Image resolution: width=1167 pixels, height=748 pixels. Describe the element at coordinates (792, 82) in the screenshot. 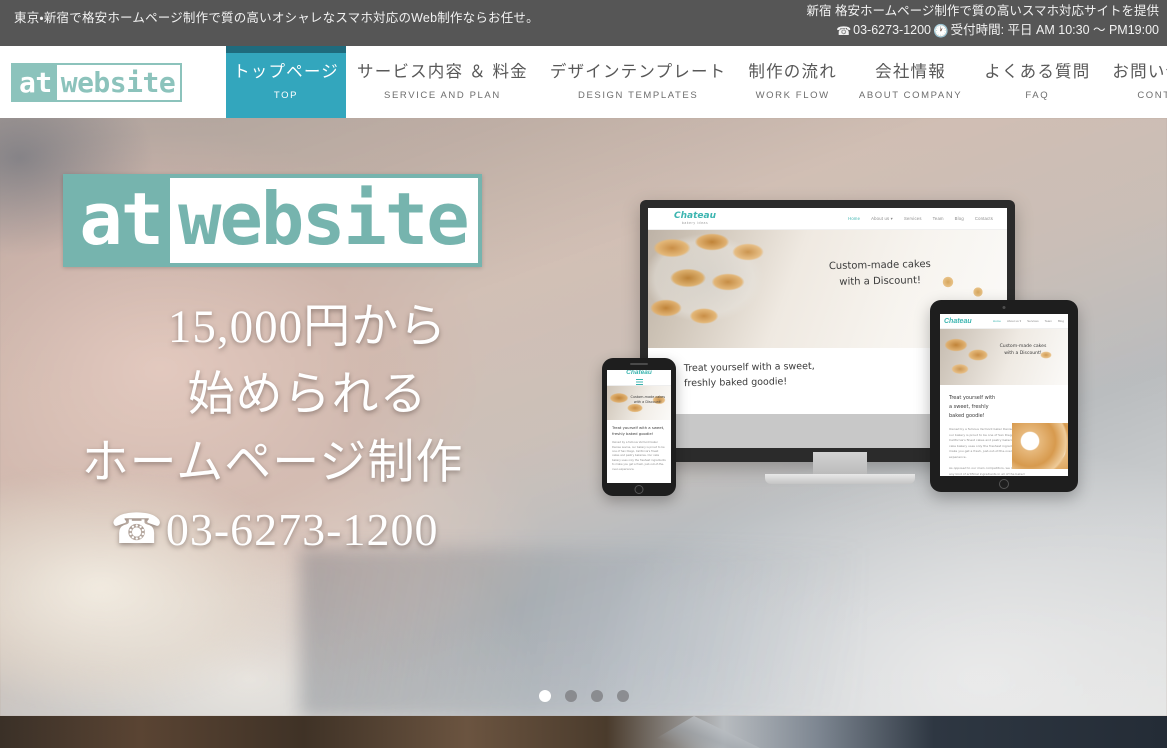

I see `nav-item-work-flow: 制作の流れ WORK FLOW` at that location.